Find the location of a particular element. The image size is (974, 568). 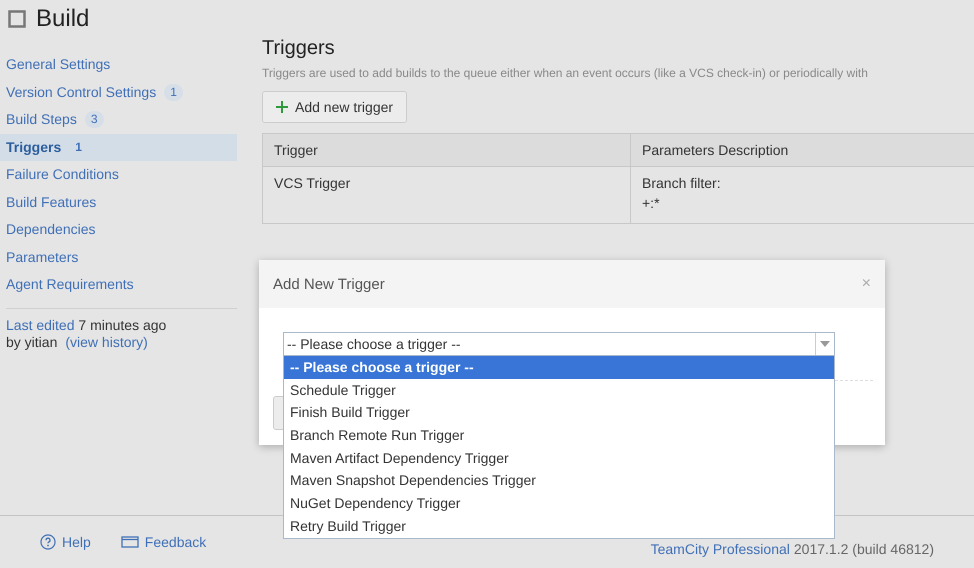

dropdown-option: Retry Build Trigger is located at coordinates (559, 526).